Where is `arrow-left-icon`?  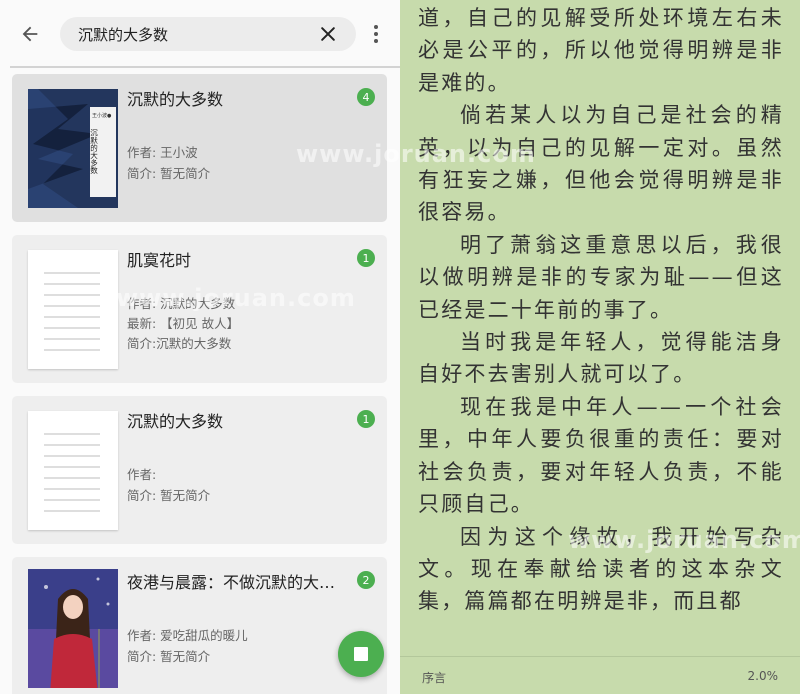
arrow-left-icon is located at coordinates (30, 34).